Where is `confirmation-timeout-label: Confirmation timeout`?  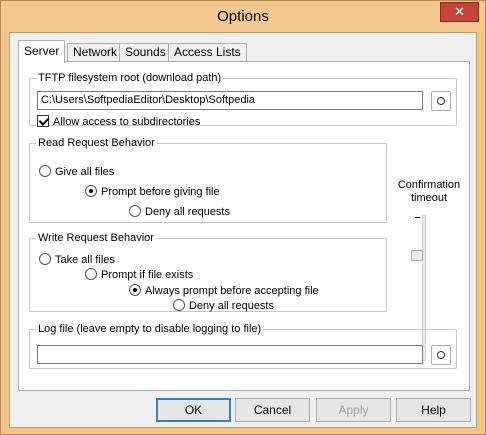
confirmation-timeout-label: Confirmation timeout is located at coordinates (429, 192).